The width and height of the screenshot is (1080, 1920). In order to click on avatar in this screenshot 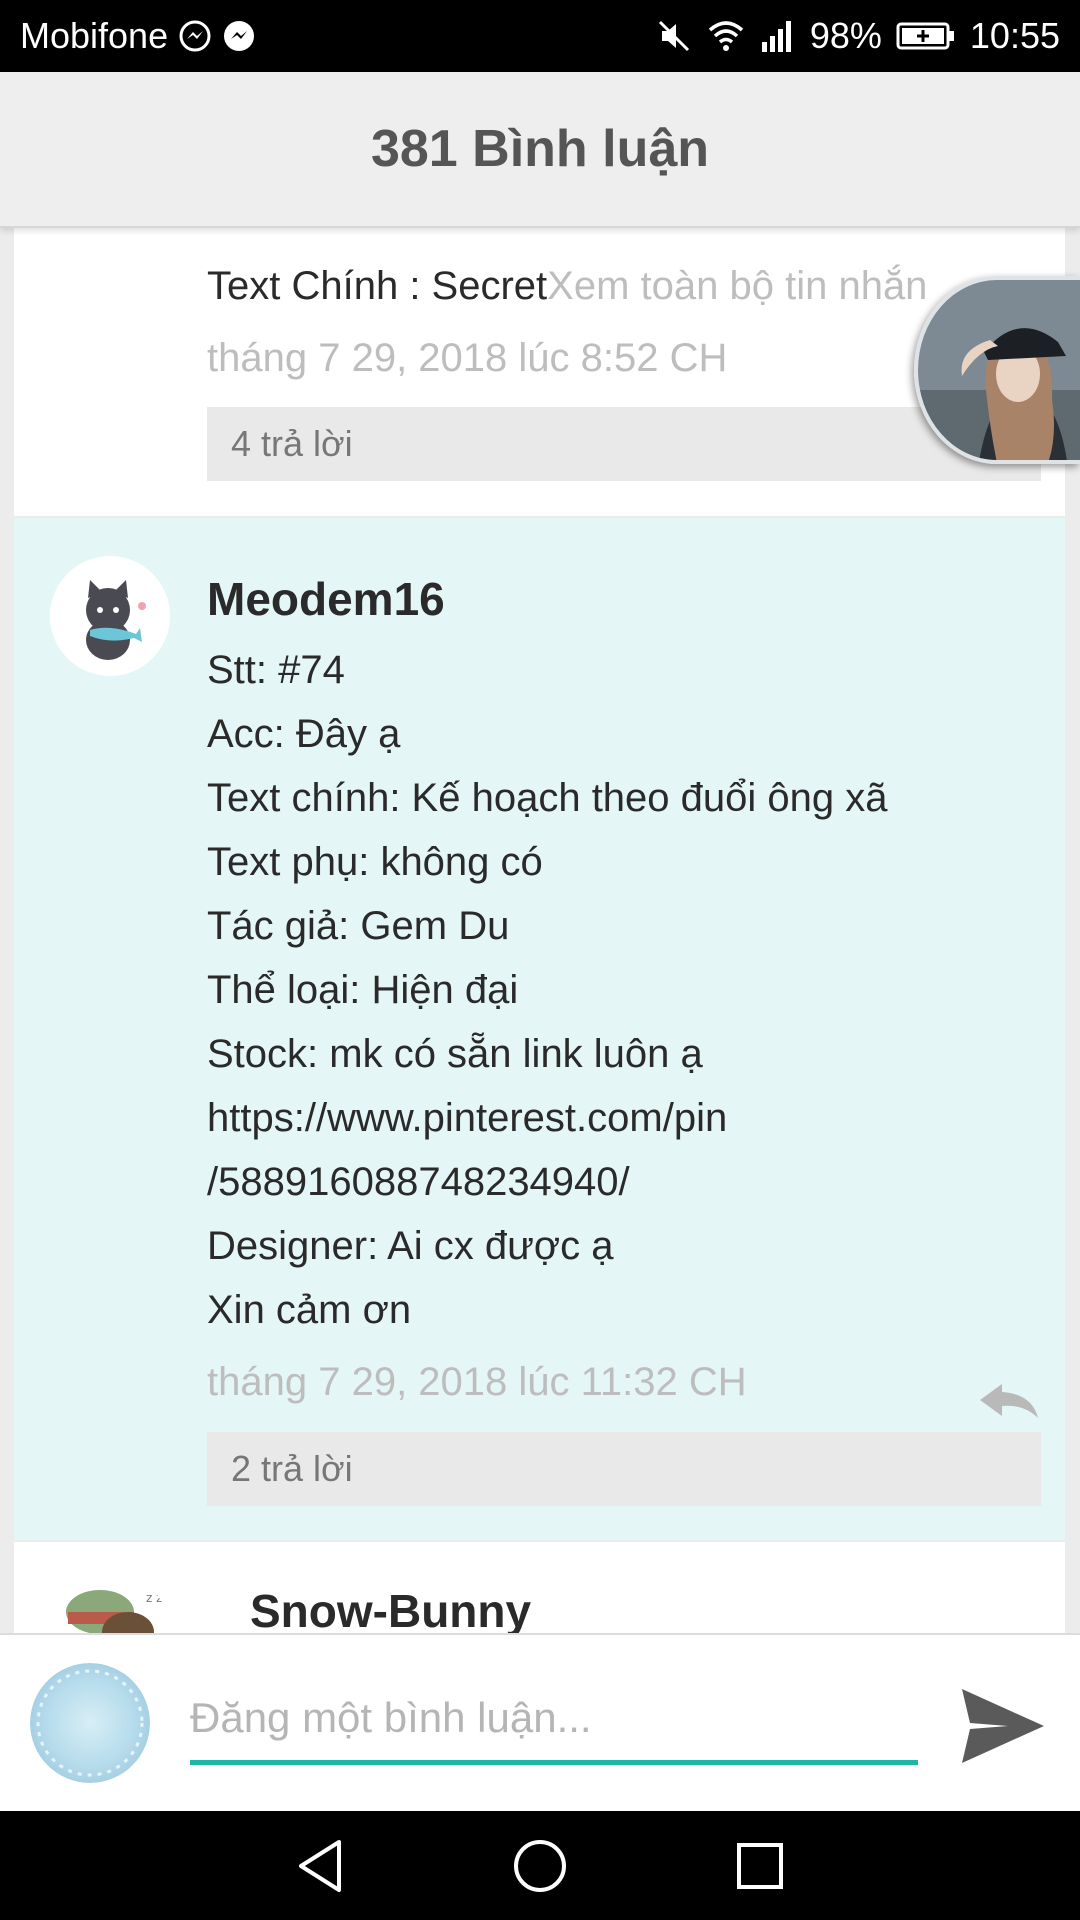, I will do `click(110, 616)`.